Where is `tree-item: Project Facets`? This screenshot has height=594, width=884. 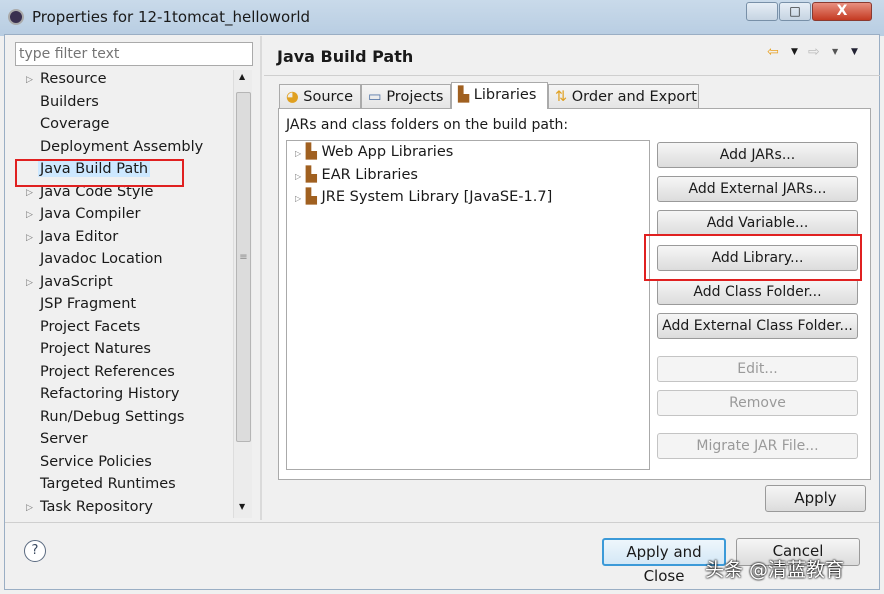
tree-item: Project Facets is located at coordinates (90, 327).